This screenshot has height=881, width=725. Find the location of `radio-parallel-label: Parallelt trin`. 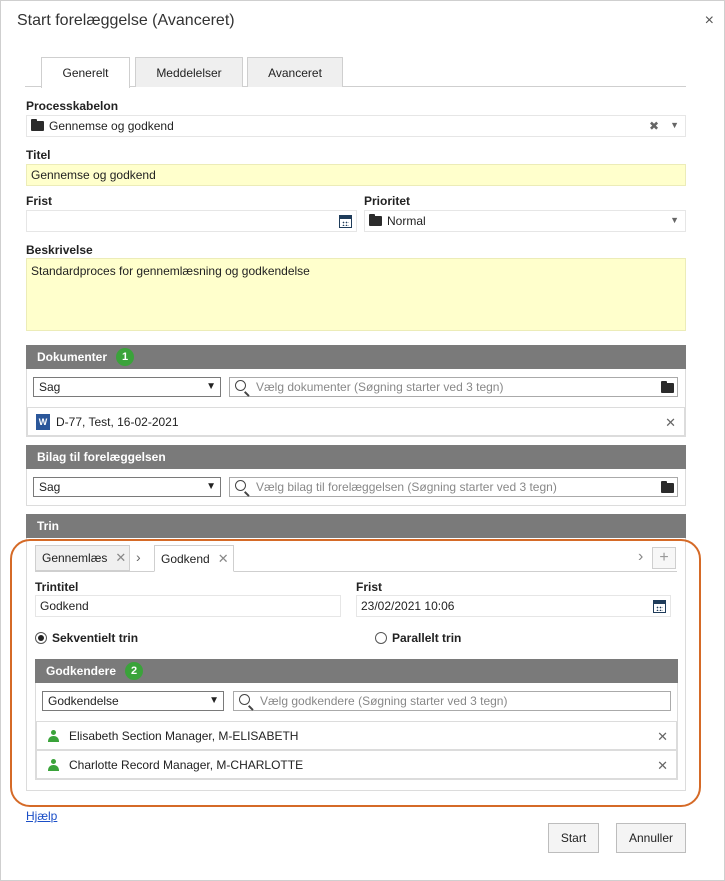

radio-parallel-label: Parallelt trin is located at coordinates (427, 638).